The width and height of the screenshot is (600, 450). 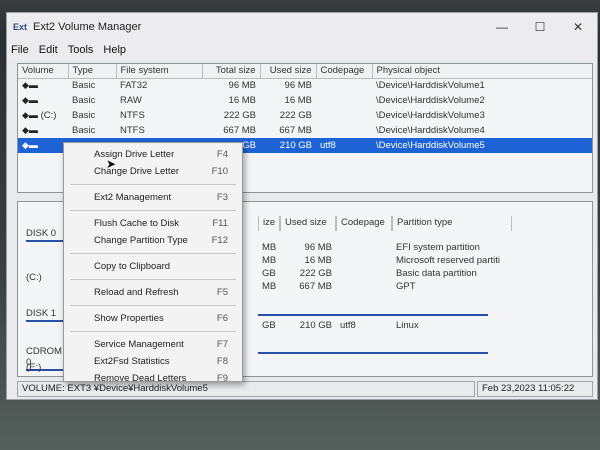 I want to click on window-title: Ext2 Volume Manager, so click(x=87, y=27).